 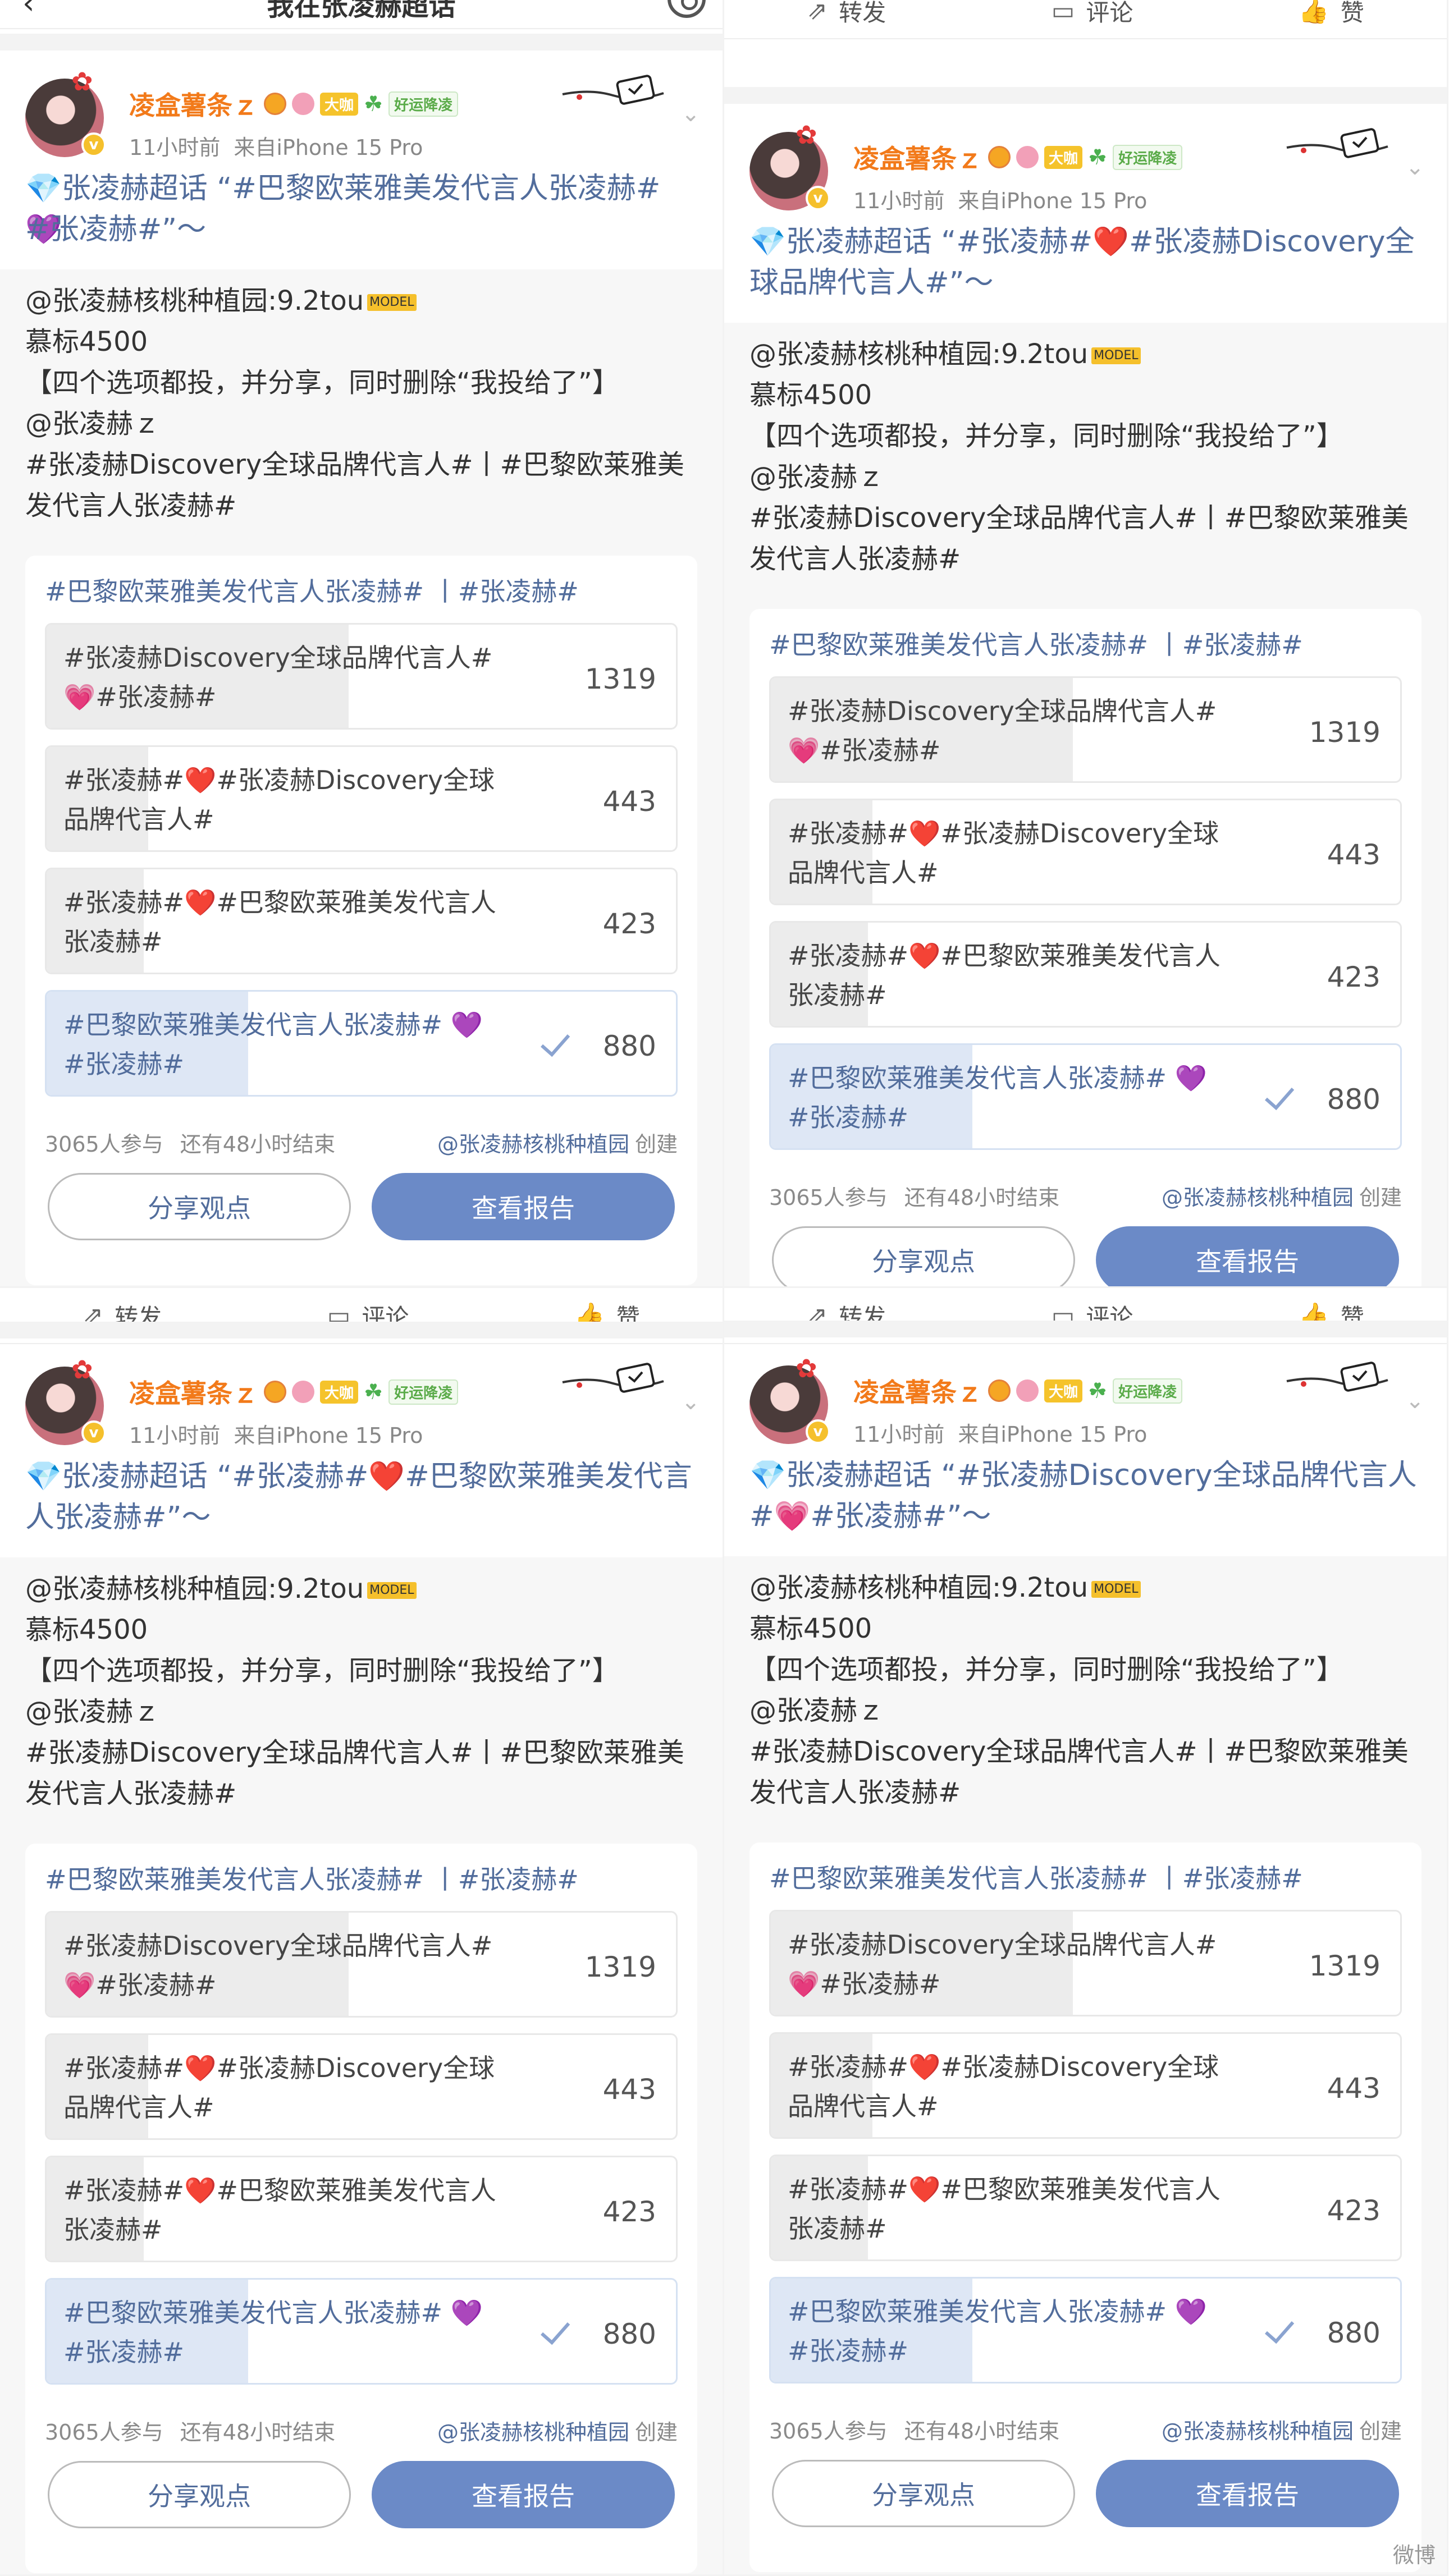 I want to click on poll-participants: 3065人参与, so click(x=829, y=1197).